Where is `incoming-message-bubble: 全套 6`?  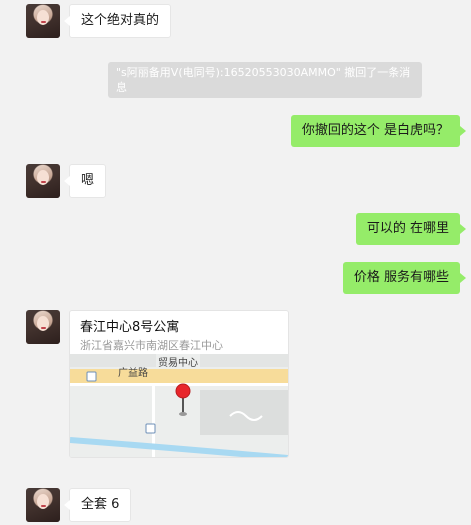 incoming-message-bubble: 全套 6 is located at coordinates (97, 505).